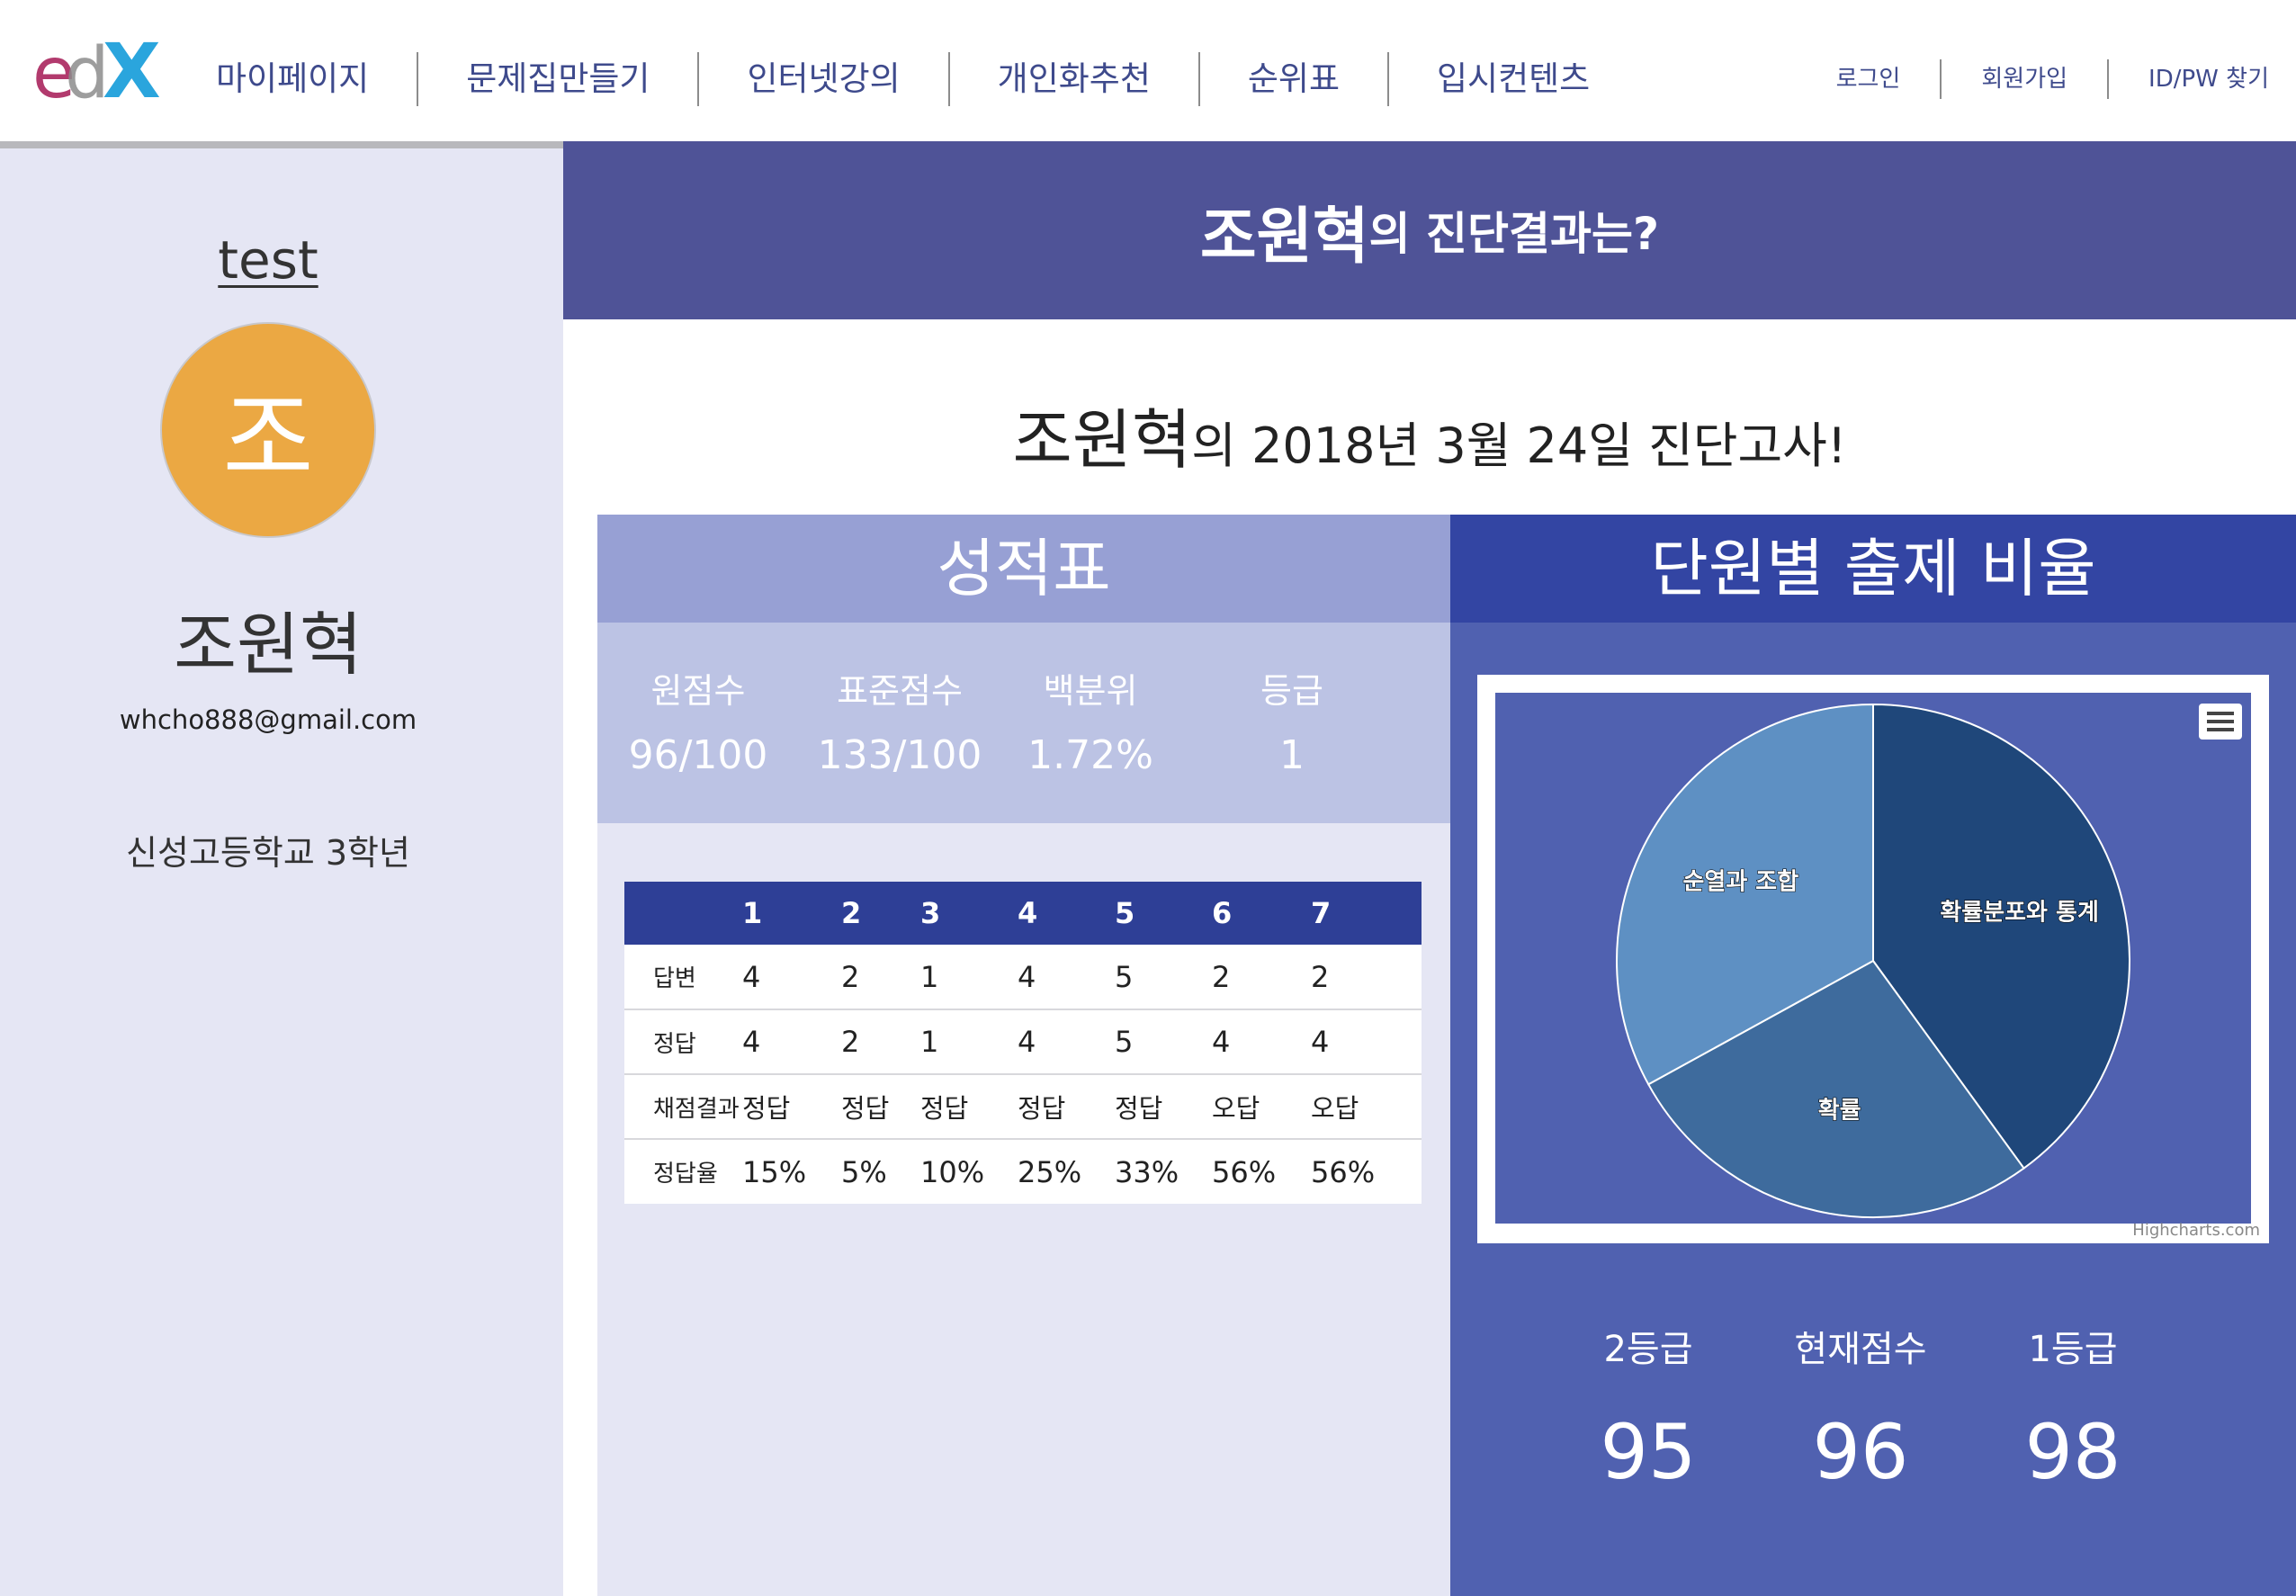  Describe the element at coordinates (2202, 79) in the screenshot. I see `find-id-pw-link: ID/PW 찾기` at that location.